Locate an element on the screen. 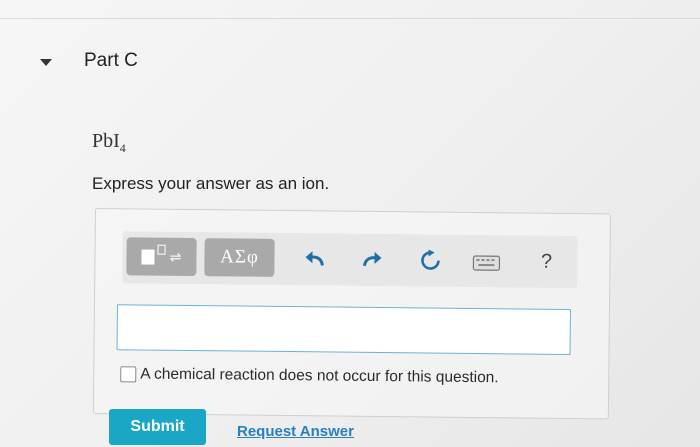  formula-subscript: 4 is located at coordinates (122, 148).